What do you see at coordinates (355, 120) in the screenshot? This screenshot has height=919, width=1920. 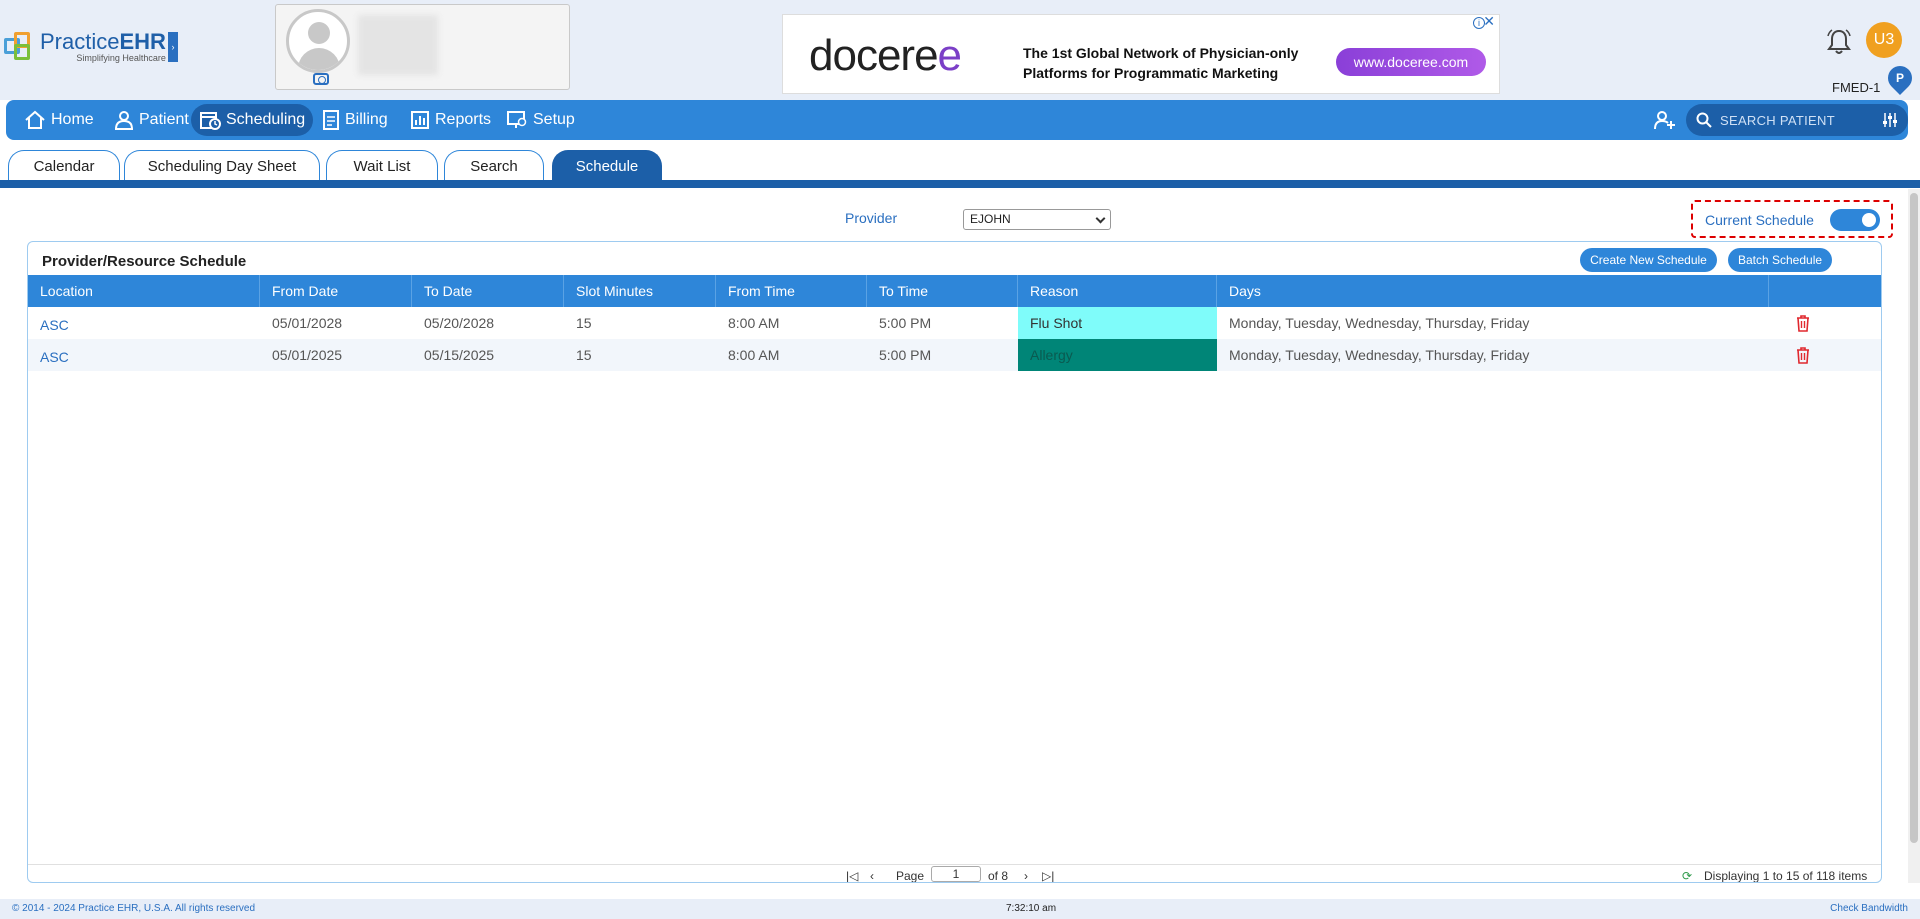 I see `nav-billing: Billing` at bounding box center [355, 120].